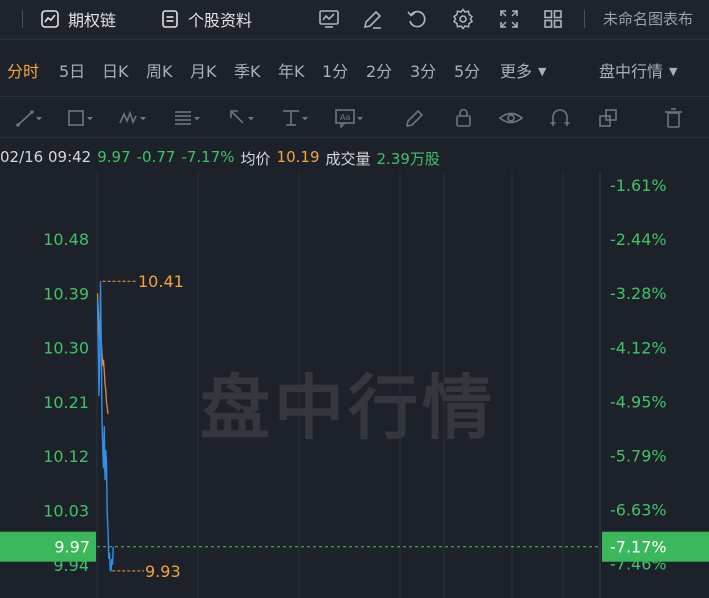 The height and width of the screenshot is (598, 709). What do you see at coordinates (417, 118) in the screenshot?
I see `pencil-icon` at bounding box center [417, 118].